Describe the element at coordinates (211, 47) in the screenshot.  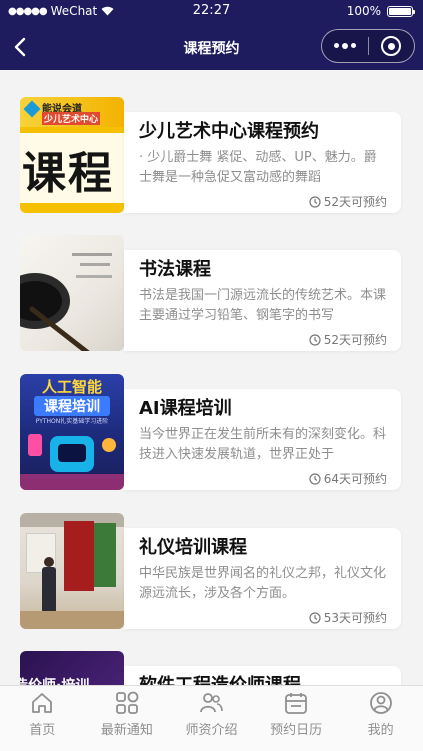
I see `nav-bar: 课程预约` at that location.